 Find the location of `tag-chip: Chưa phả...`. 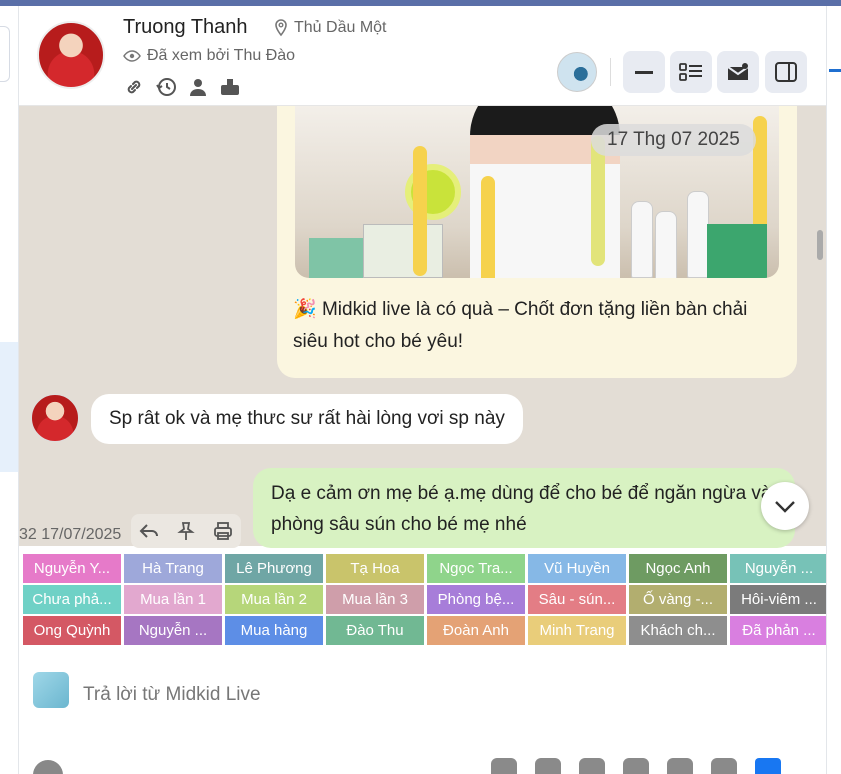

tag-chip: Chưa phả... is located at coordinates (72, 599).